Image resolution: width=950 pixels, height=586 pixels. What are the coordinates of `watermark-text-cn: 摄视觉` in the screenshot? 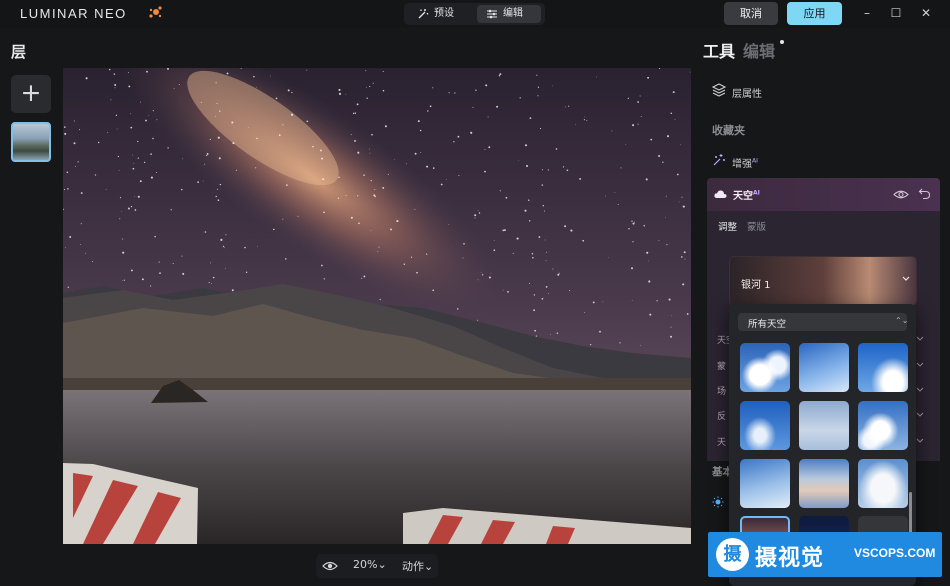 It's located at (790, 558).